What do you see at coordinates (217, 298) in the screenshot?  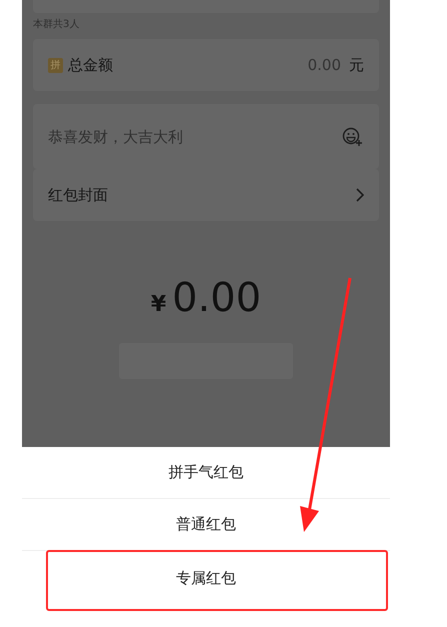 I see `total-amount: 0.00` at bounding box center [217, 298].